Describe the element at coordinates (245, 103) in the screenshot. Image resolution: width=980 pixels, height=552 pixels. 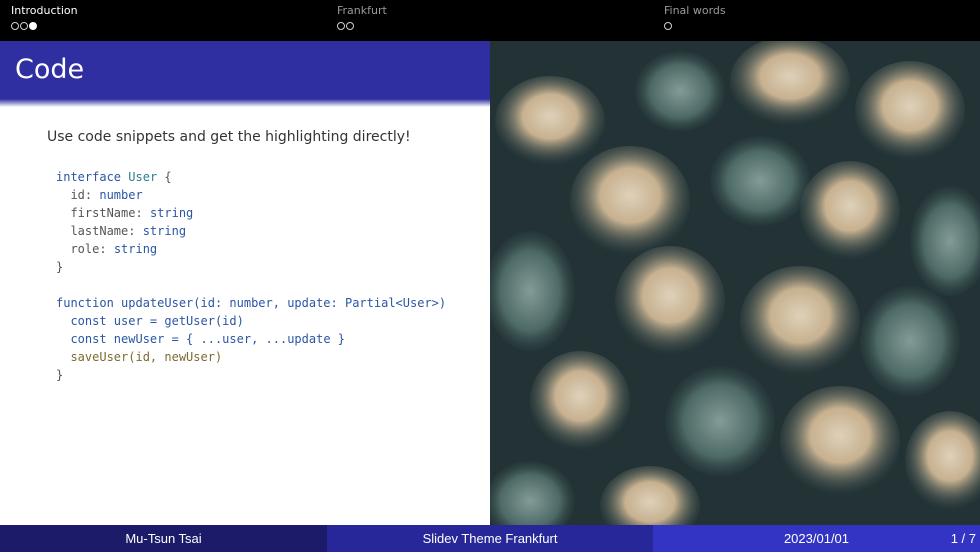
I see `header-fade` at that location.